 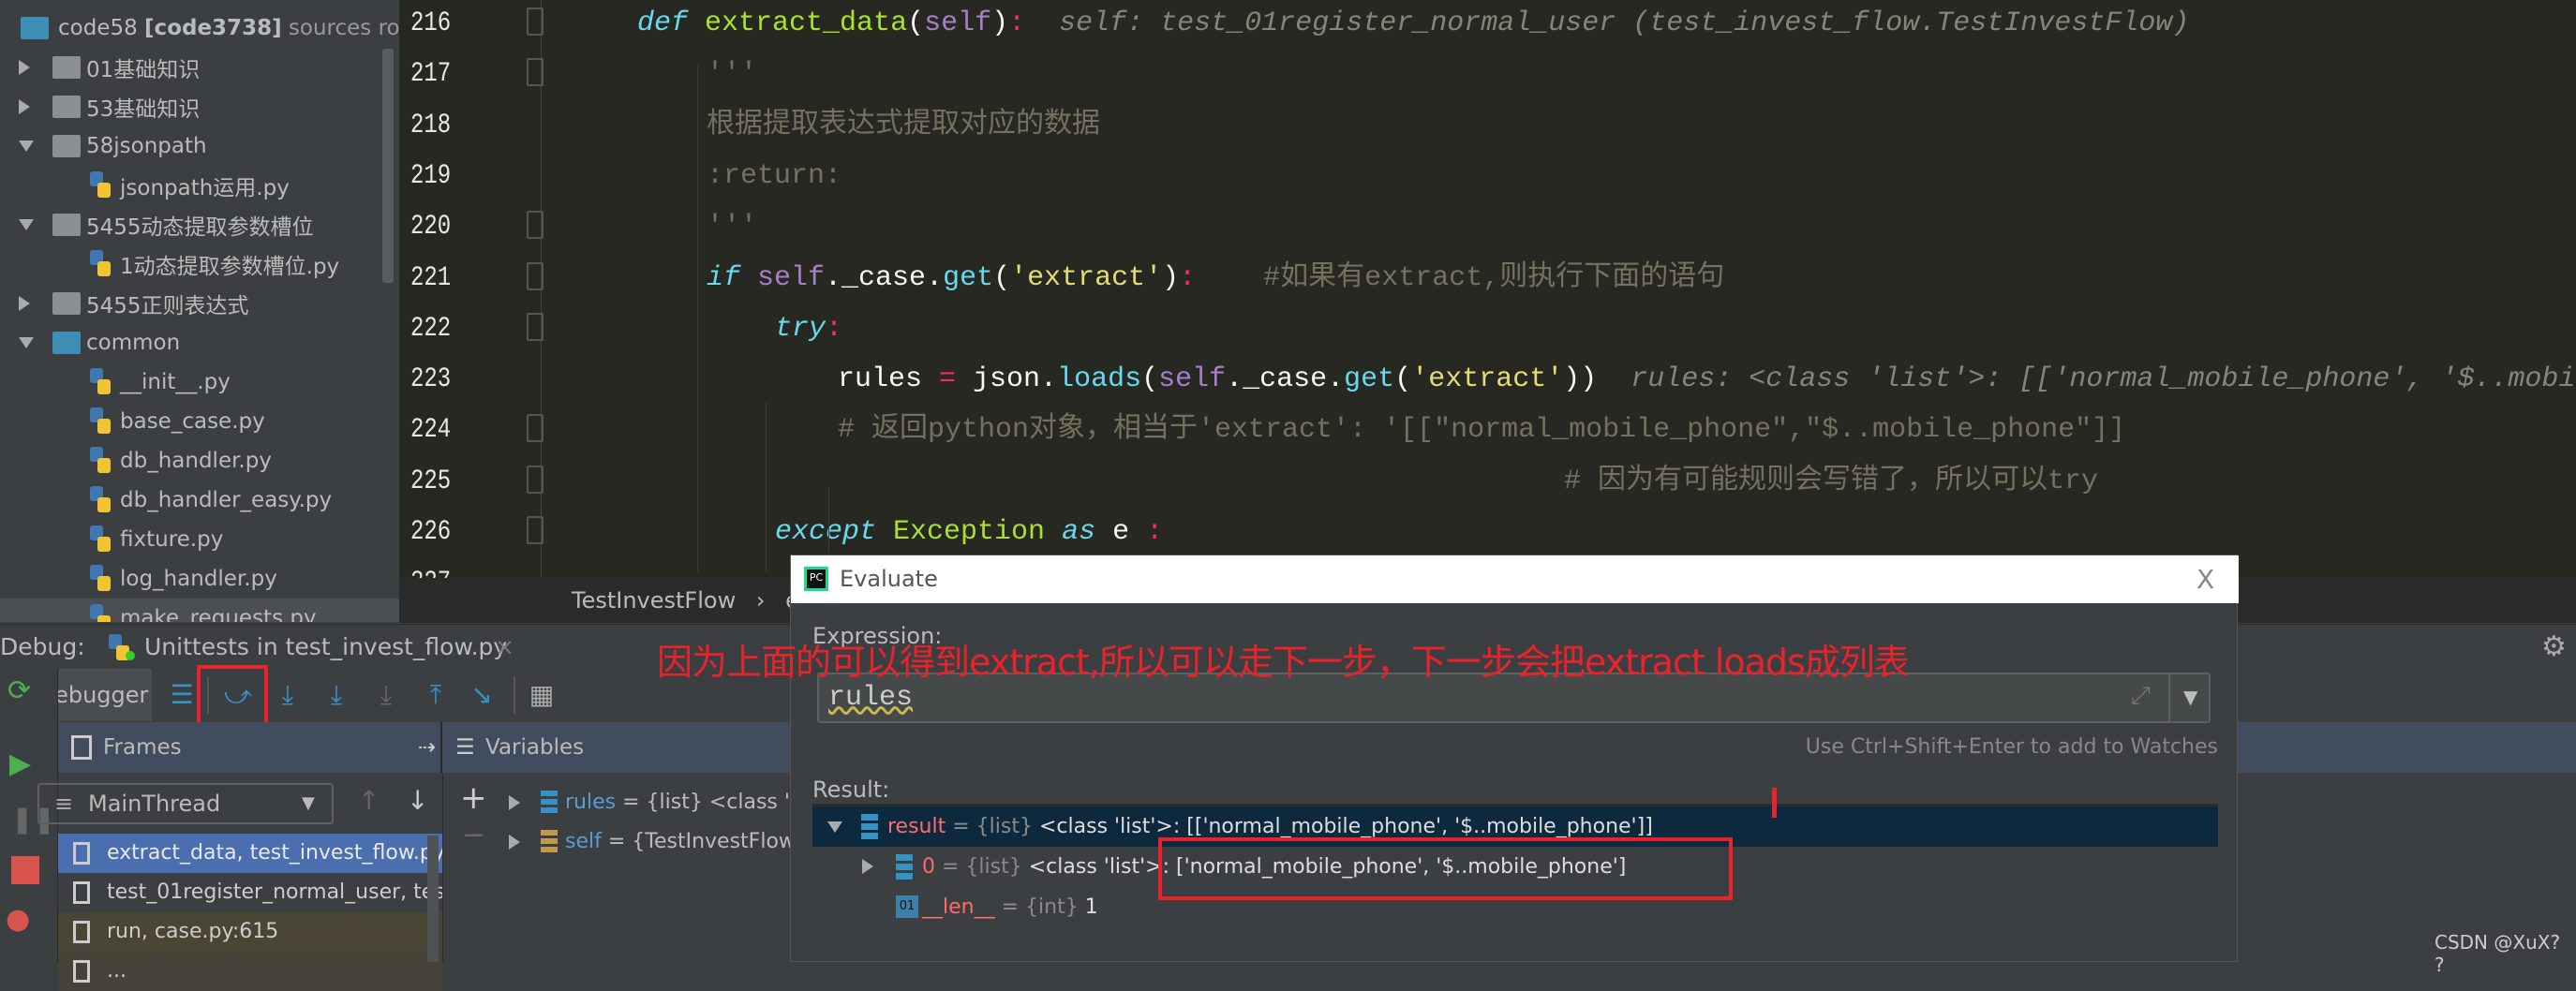 What do you see at coordinates (2190, 697) in the screenshot?
I see `history-dropdown-icon: ▼` at bounding box center [2190, 697].